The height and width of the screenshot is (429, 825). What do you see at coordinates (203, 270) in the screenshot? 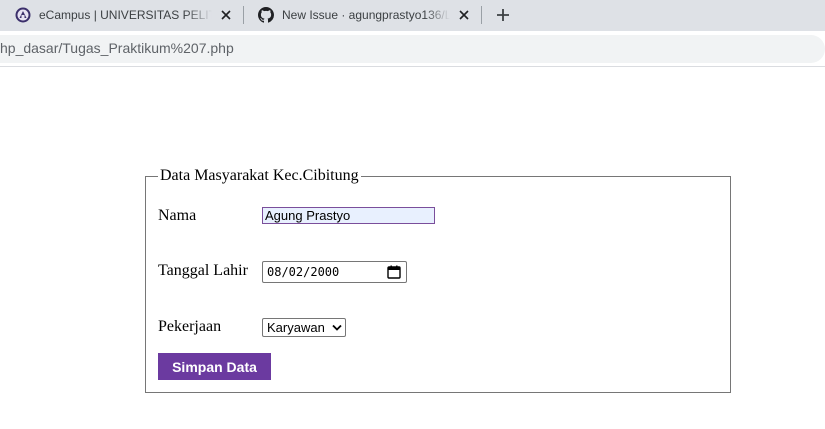
I see `tanggal-lahir-label: Tanggal Lahir` at bounding box center [203, 270].